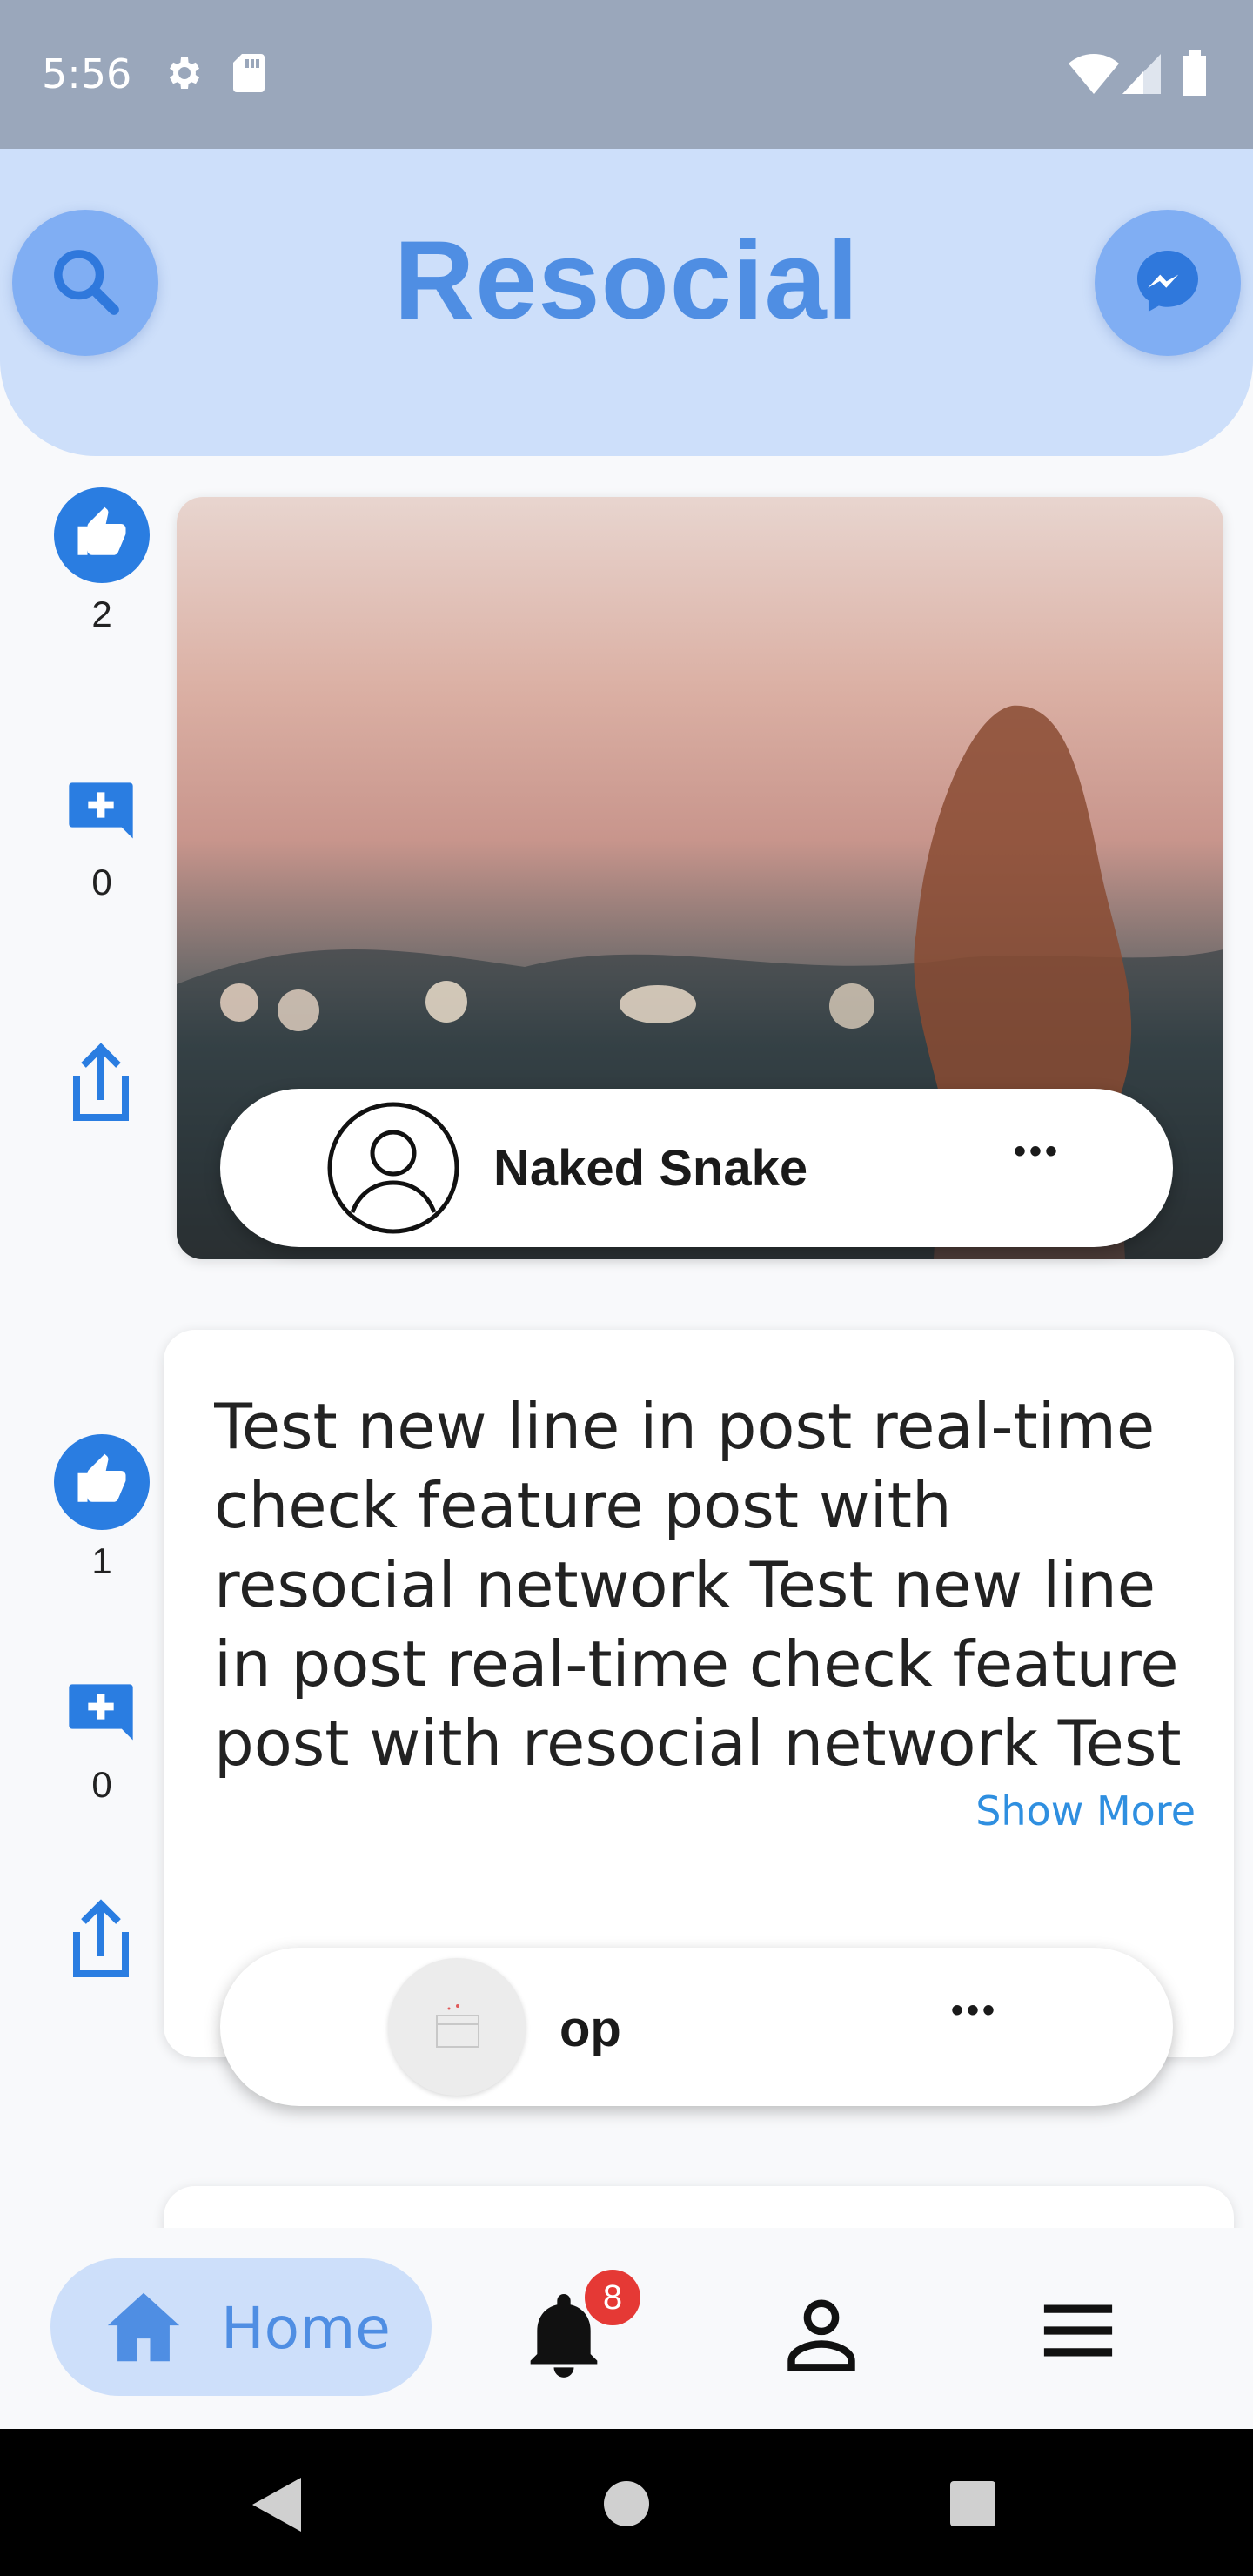 The height and width of the screenshot is (2576, 1253). I want to click on battery-icon, so click(1195, 75).